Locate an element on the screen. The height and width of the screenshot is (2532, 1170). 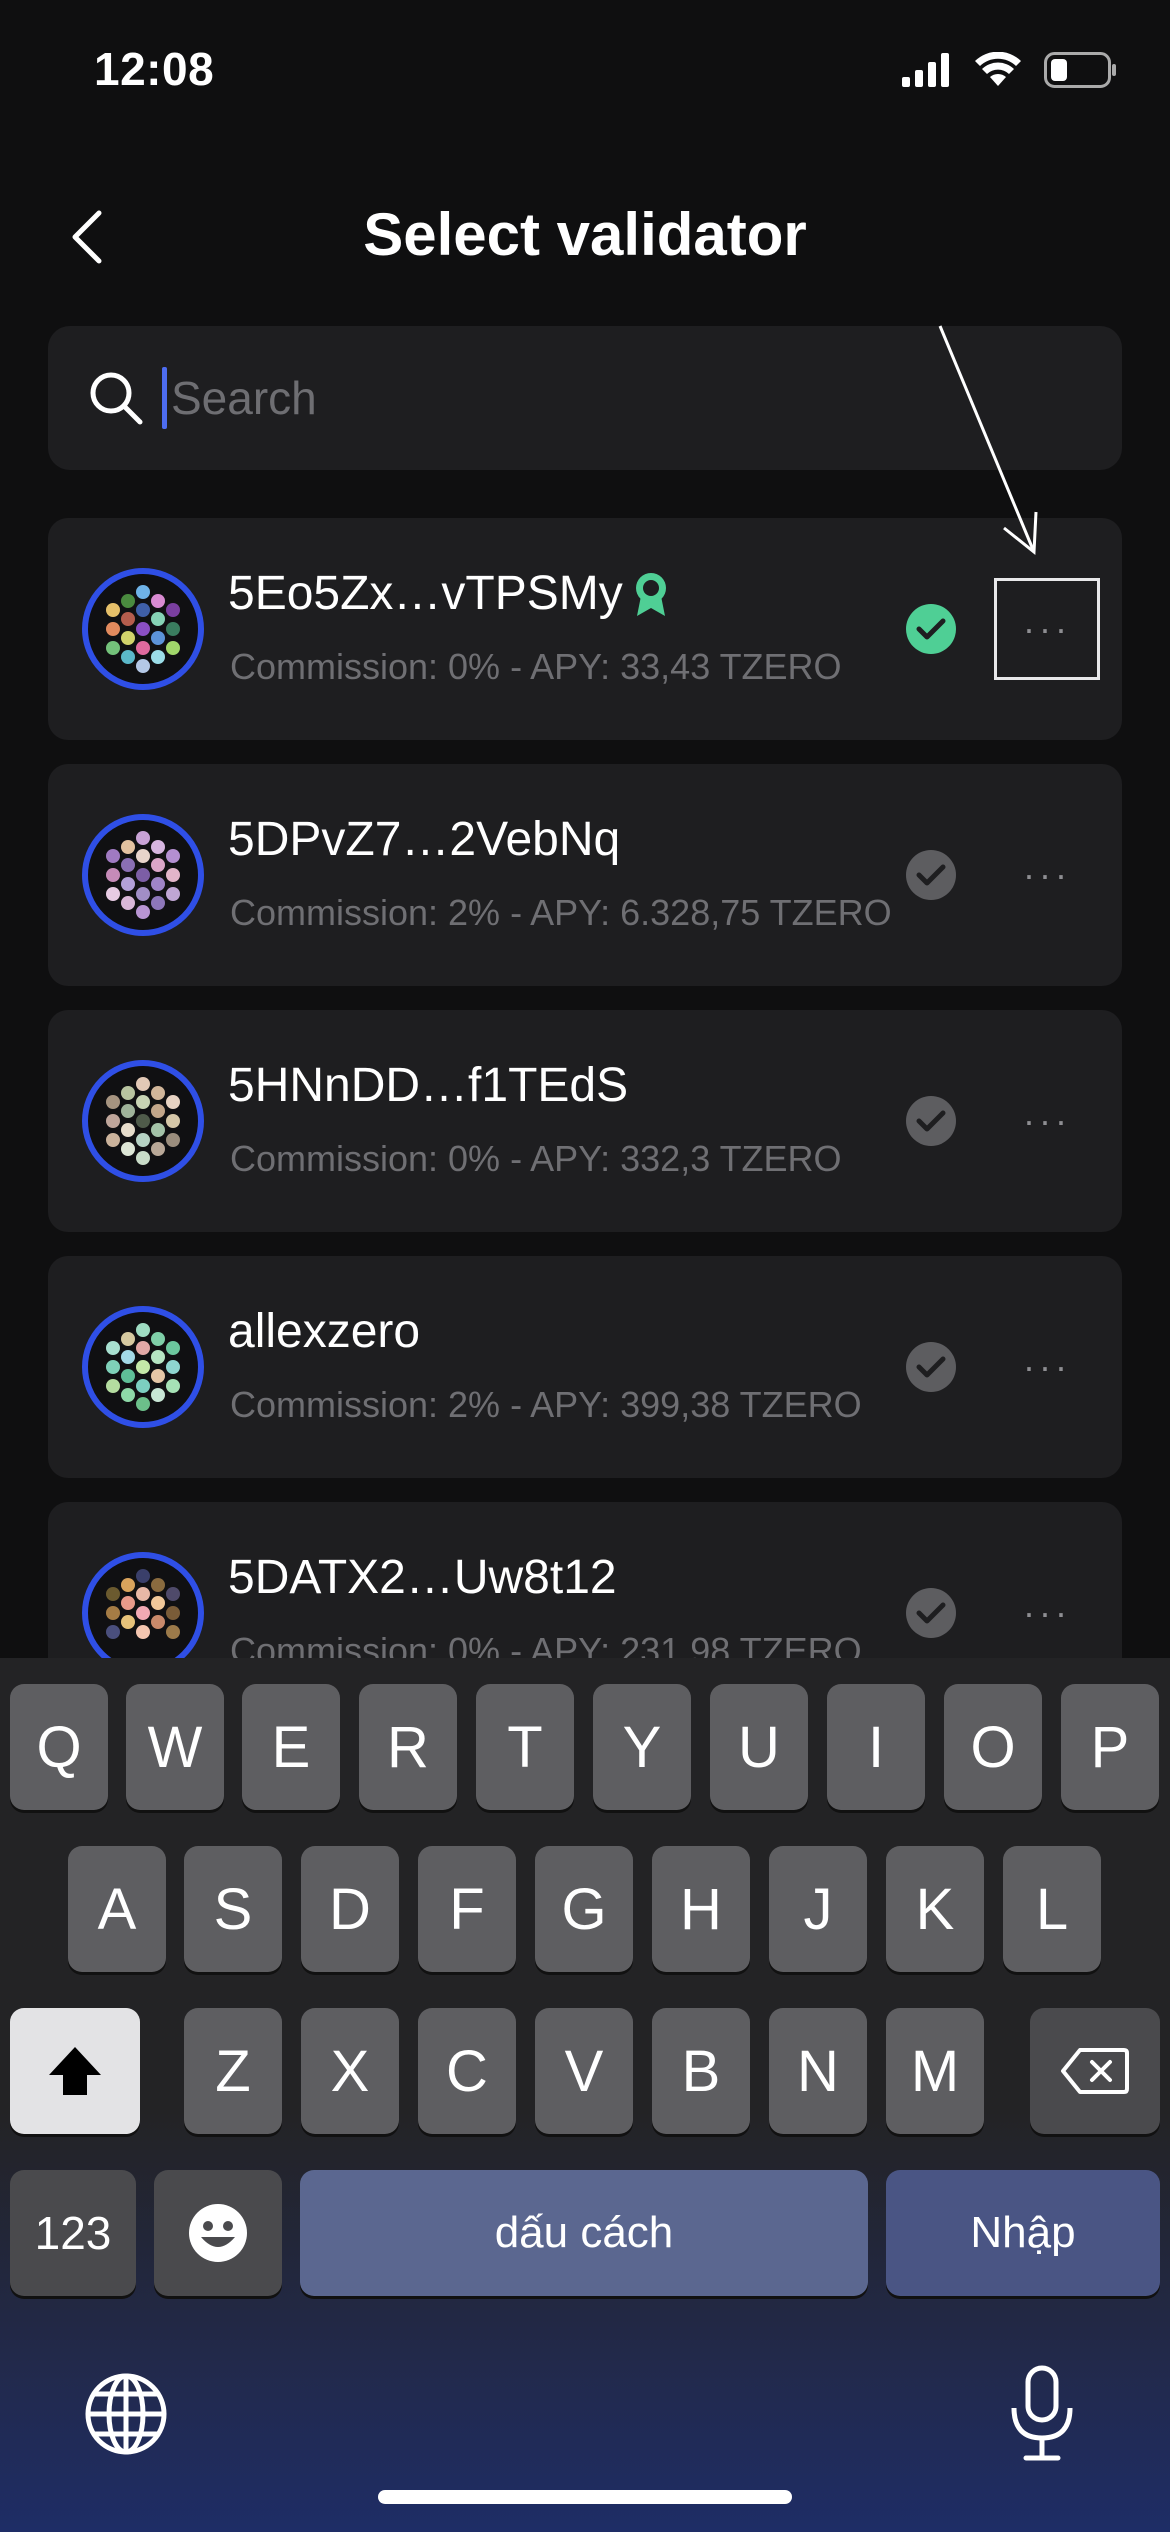
numbers-key: 123 is located at coordinates (73, 2233).